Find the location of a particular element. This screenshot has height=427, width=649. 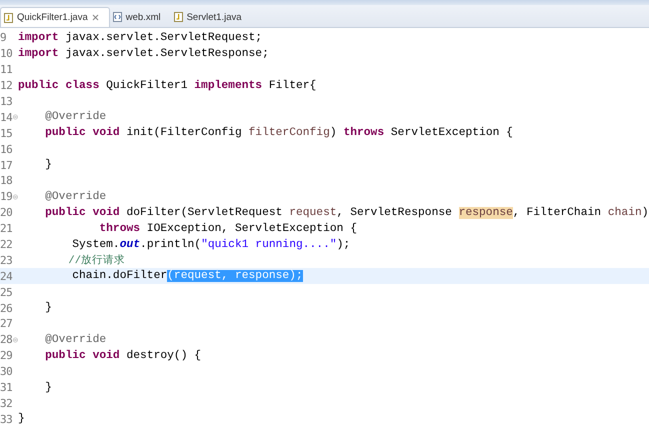

editor-tab: QuickFilter1.java is located at coordinates (55, 17).